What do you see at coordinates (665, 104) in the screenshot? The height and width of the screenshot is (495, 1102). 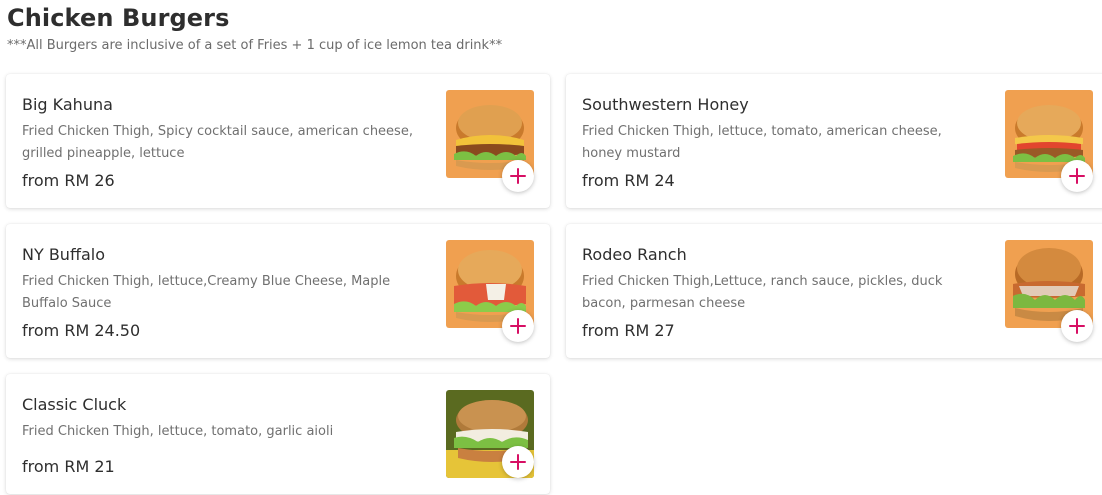 I see `item-name: Southwestern Honey` at bounding box center [665, 104].